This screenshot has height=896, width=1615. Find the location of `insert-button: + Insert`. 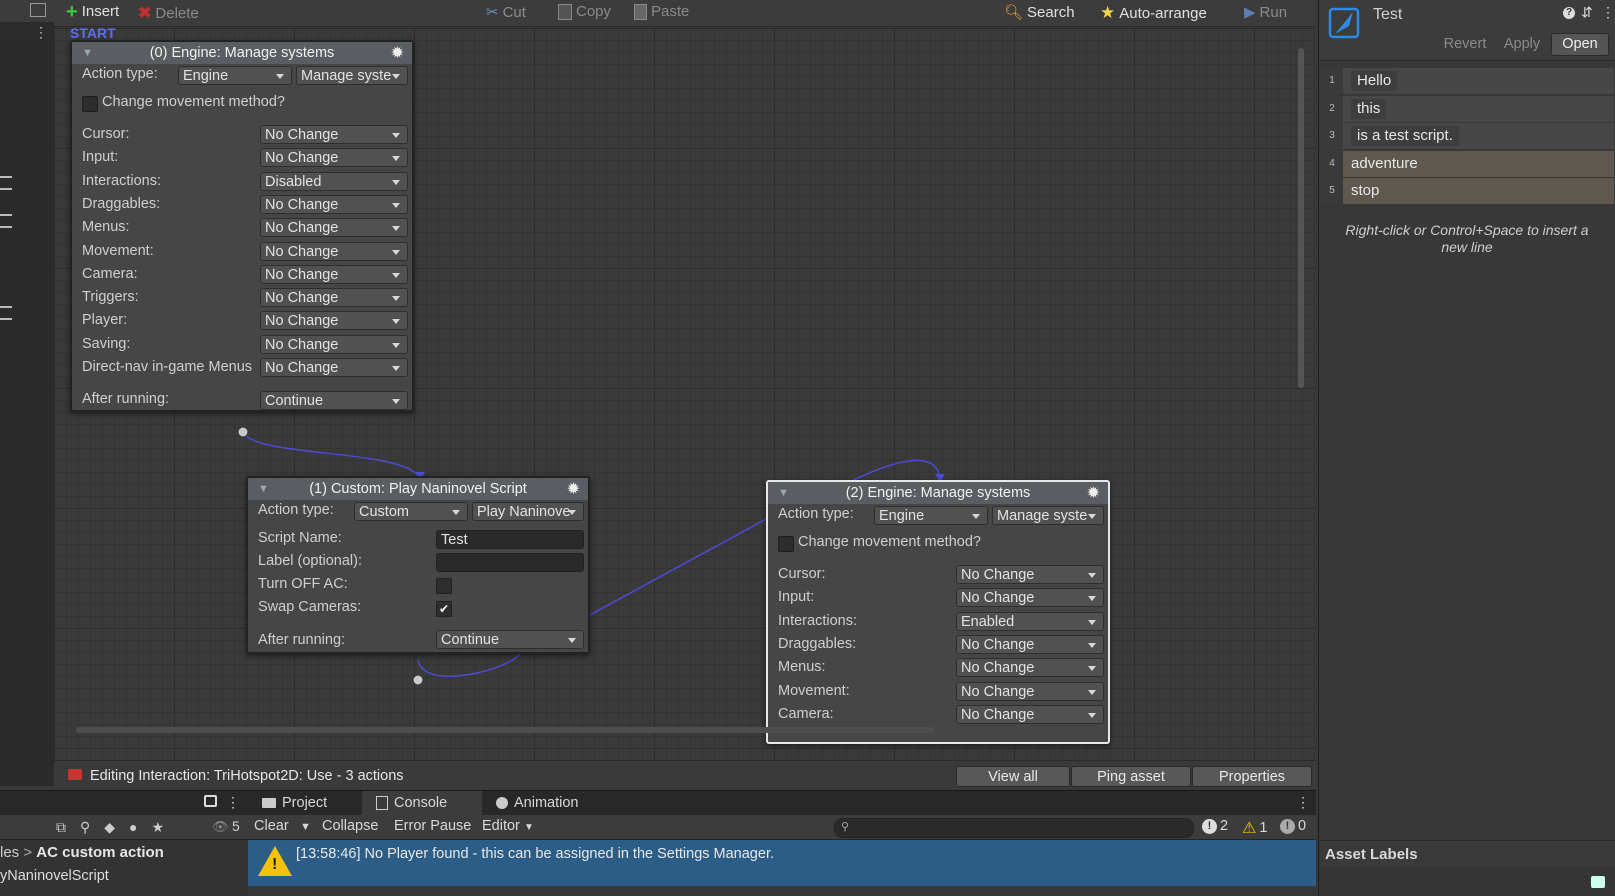

insert-button: + Insert is located at coordinates (92, 12).